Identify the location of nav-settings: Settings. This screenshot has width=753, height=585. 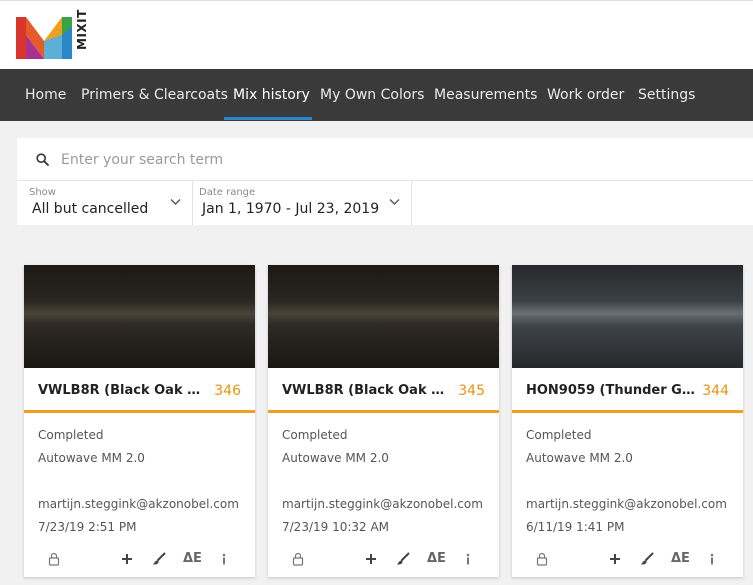
(666, 95).